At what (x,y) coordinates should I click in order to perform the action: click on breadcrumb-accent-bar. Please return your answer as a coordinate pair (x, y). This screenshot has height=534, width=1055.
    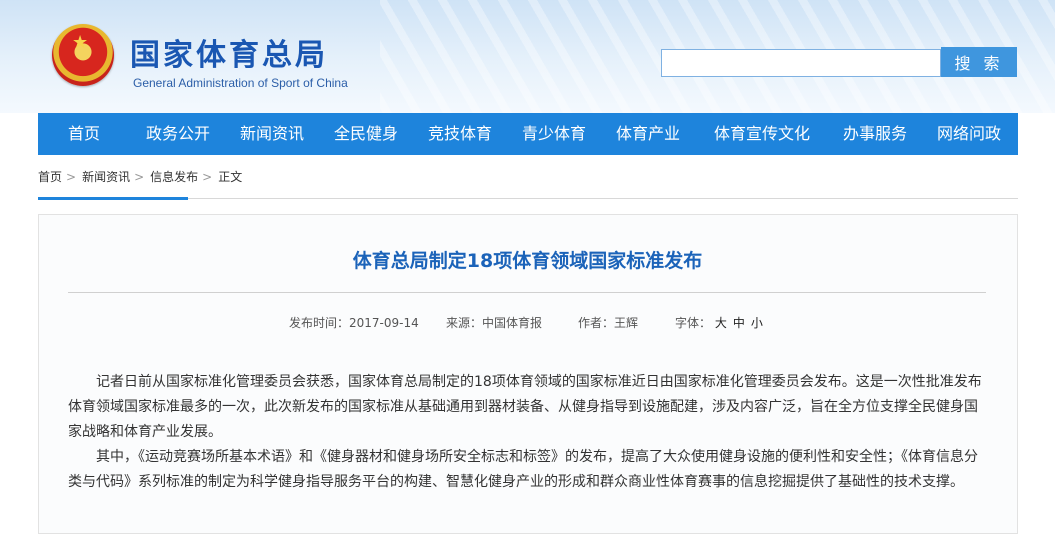
    Looking at the image, I should click on (113, 198).